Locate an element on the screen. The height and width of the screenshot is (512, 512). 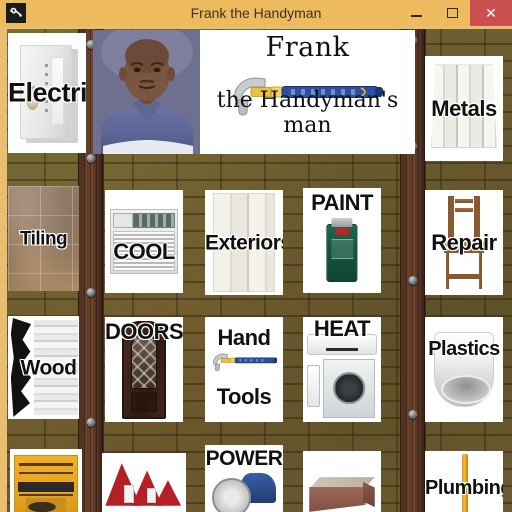
tile-wood: Wood is located at coordinates (43, 367).